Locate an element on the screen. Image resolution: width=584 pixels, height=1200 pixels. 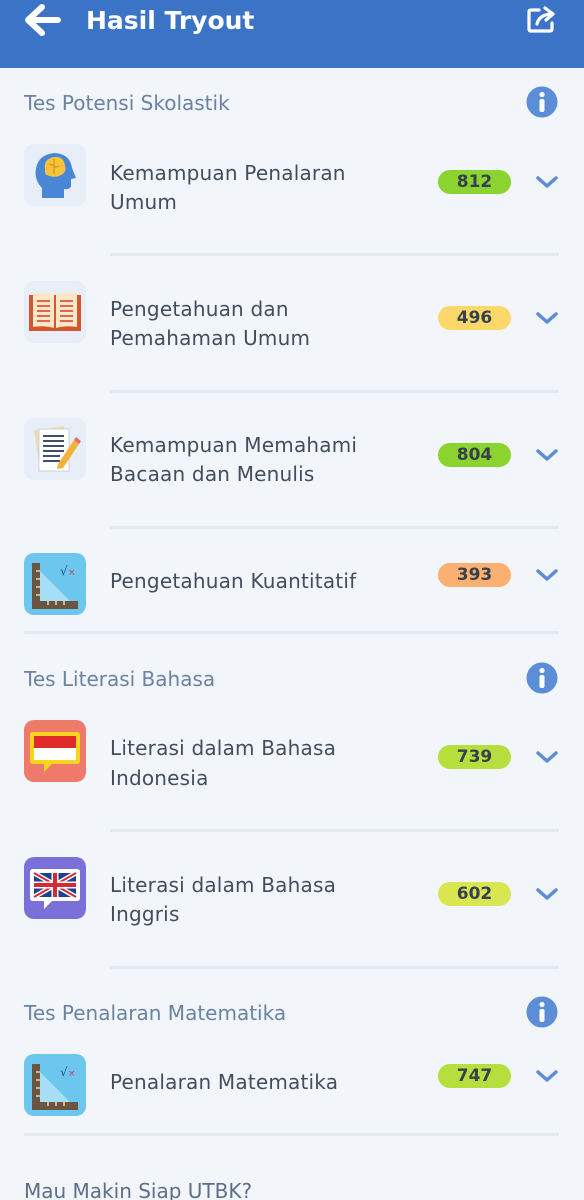
subtest-label: Umum is located at coordinates (144, 202).